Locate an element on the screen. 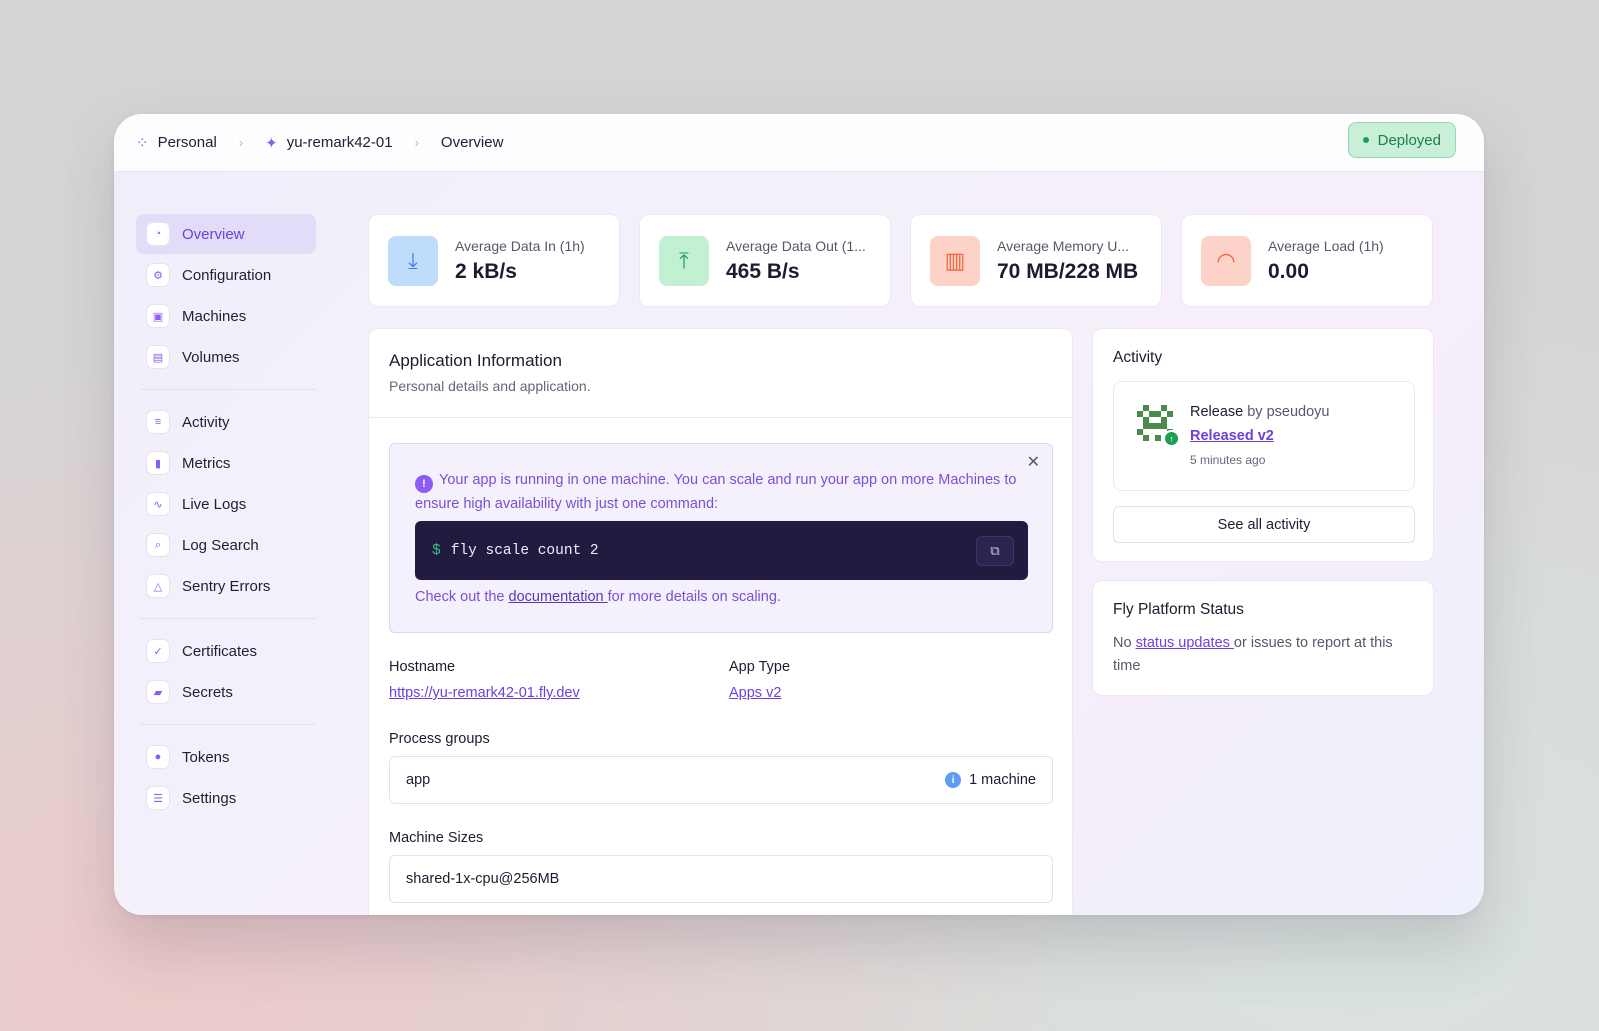 The width and height of the screenshot is (1599, 1031). volume-icon: ▤ is located at coordinates (158, 357).